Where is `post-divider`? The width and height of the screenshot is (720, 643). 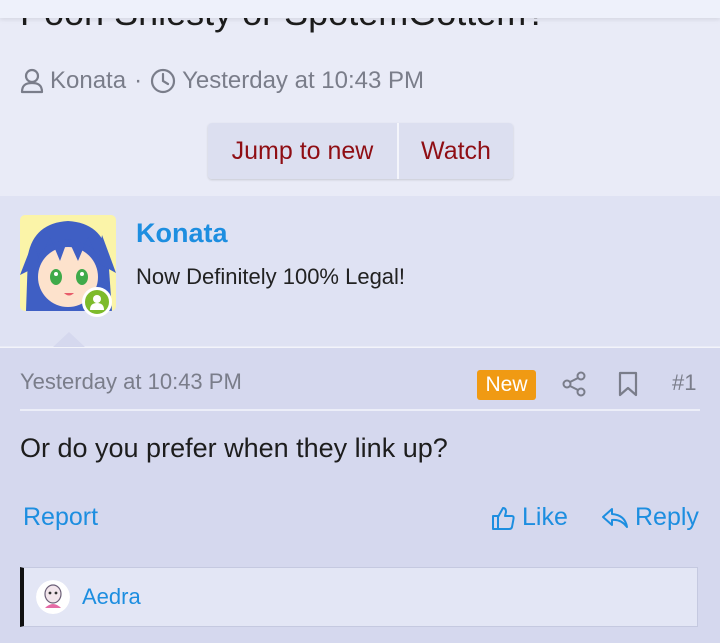
post-divider is located at coordinates (360, 410).